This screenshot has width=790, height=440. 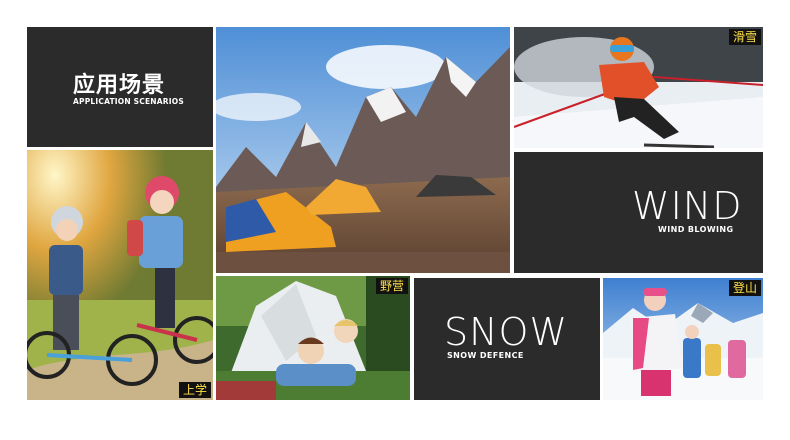 I want to click on title-panel: 应用场景 APPLICATION SCENARIOS, so click(x=120, y=87).